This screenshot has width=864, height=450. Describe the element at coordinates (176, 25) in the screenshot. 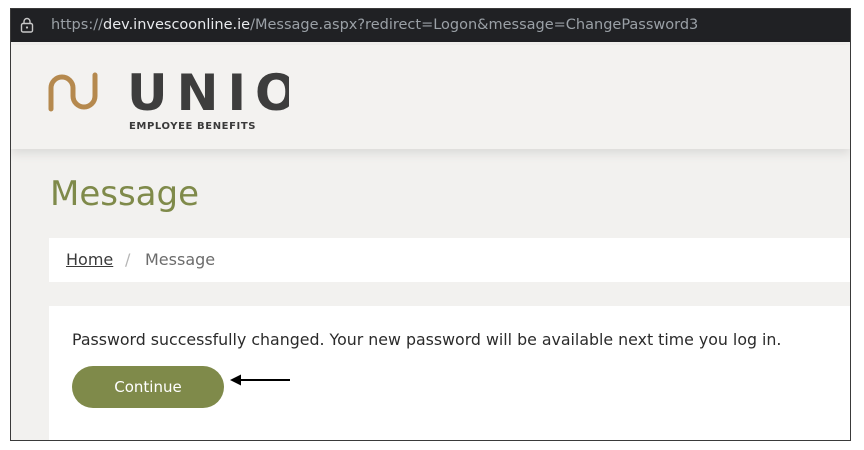

I see `url-host: dev.invescoonline.ie` at that location.